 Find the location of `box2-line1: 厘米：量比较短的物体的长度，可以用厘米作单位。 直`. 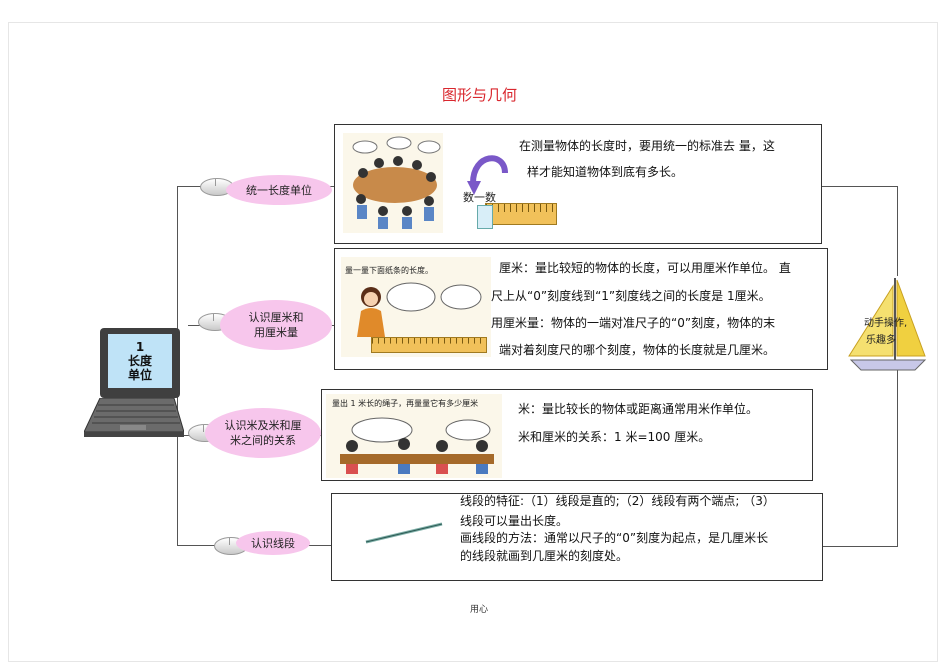

box2-line1: 厘米：量比较短的物体的长度，可以用厘米作单位。 直 is located at coordinates (645, 268).